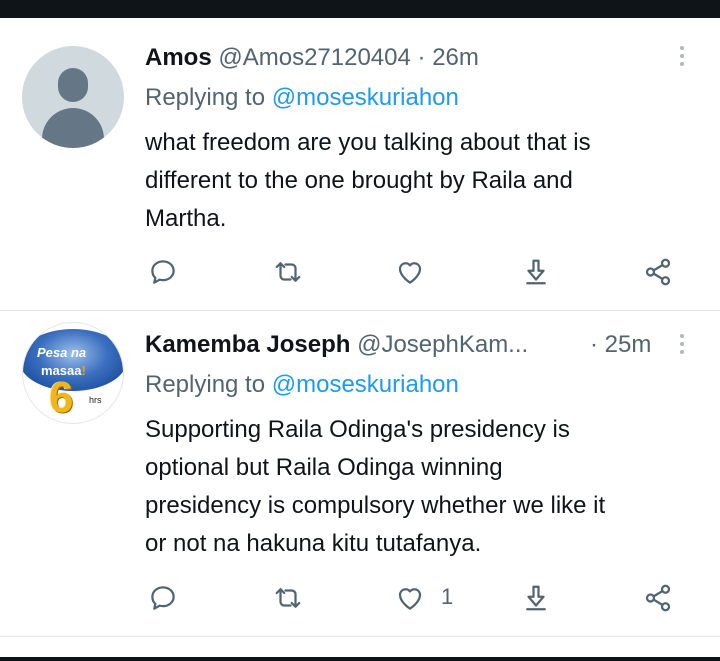 The height and width of the screenshot is (661, 720). Describe the element at coordinates (628, 344) in the screenshot. I see `timestamp: 25m` at that location.